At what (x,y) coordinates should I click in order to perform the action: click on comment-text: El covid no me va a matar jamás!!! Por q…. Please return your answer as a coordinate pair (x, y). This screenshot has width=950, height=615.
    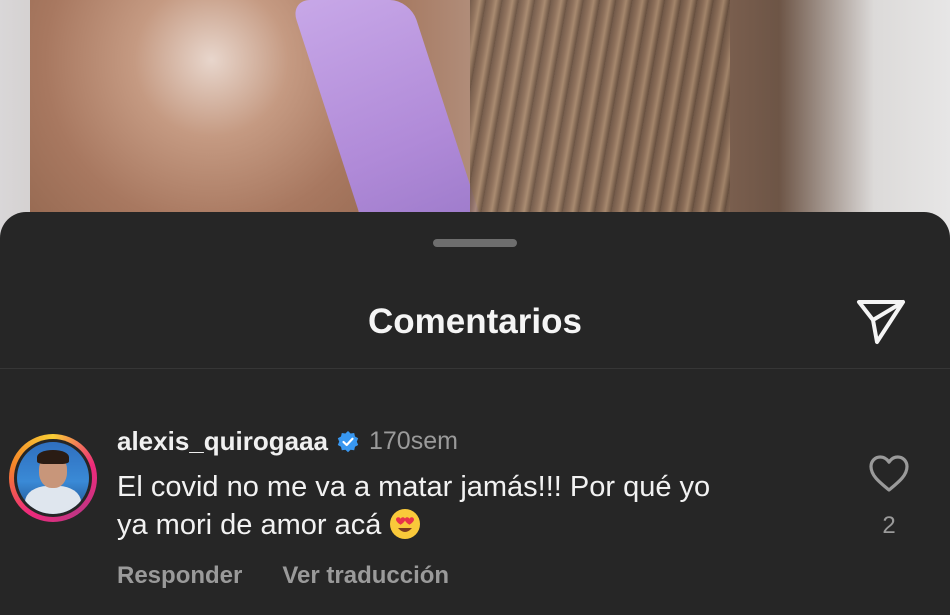
    Looking at the image, I should click on (477, 506).